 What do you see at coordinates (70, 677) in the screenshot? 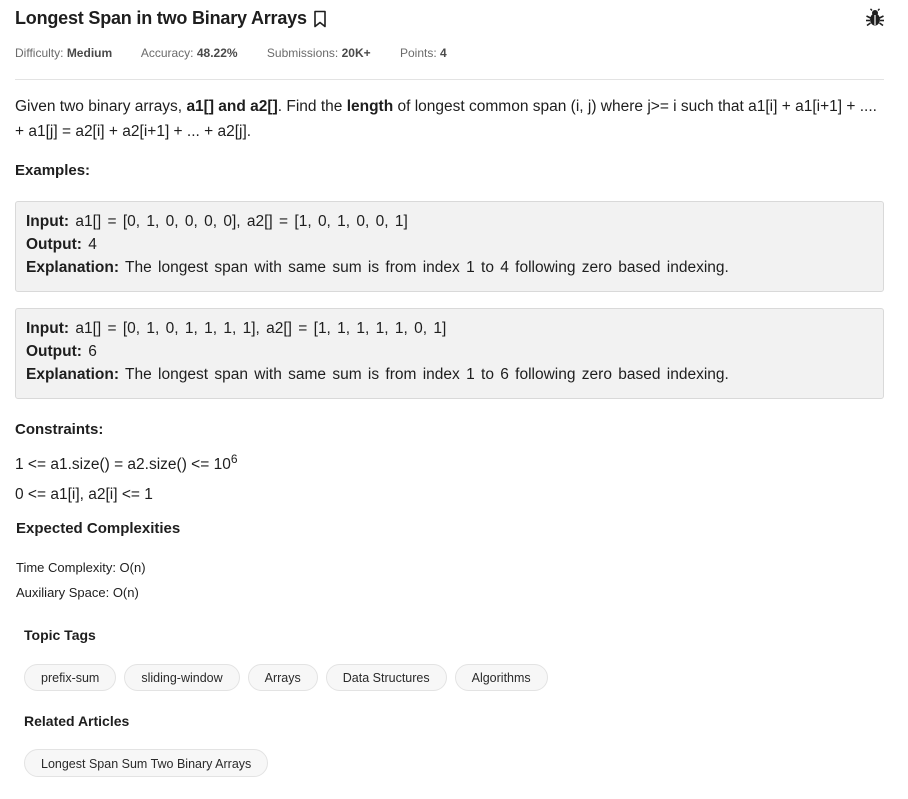
I see `tag-prefix-sum: prefix-sum` at bounding box center [70, 677].